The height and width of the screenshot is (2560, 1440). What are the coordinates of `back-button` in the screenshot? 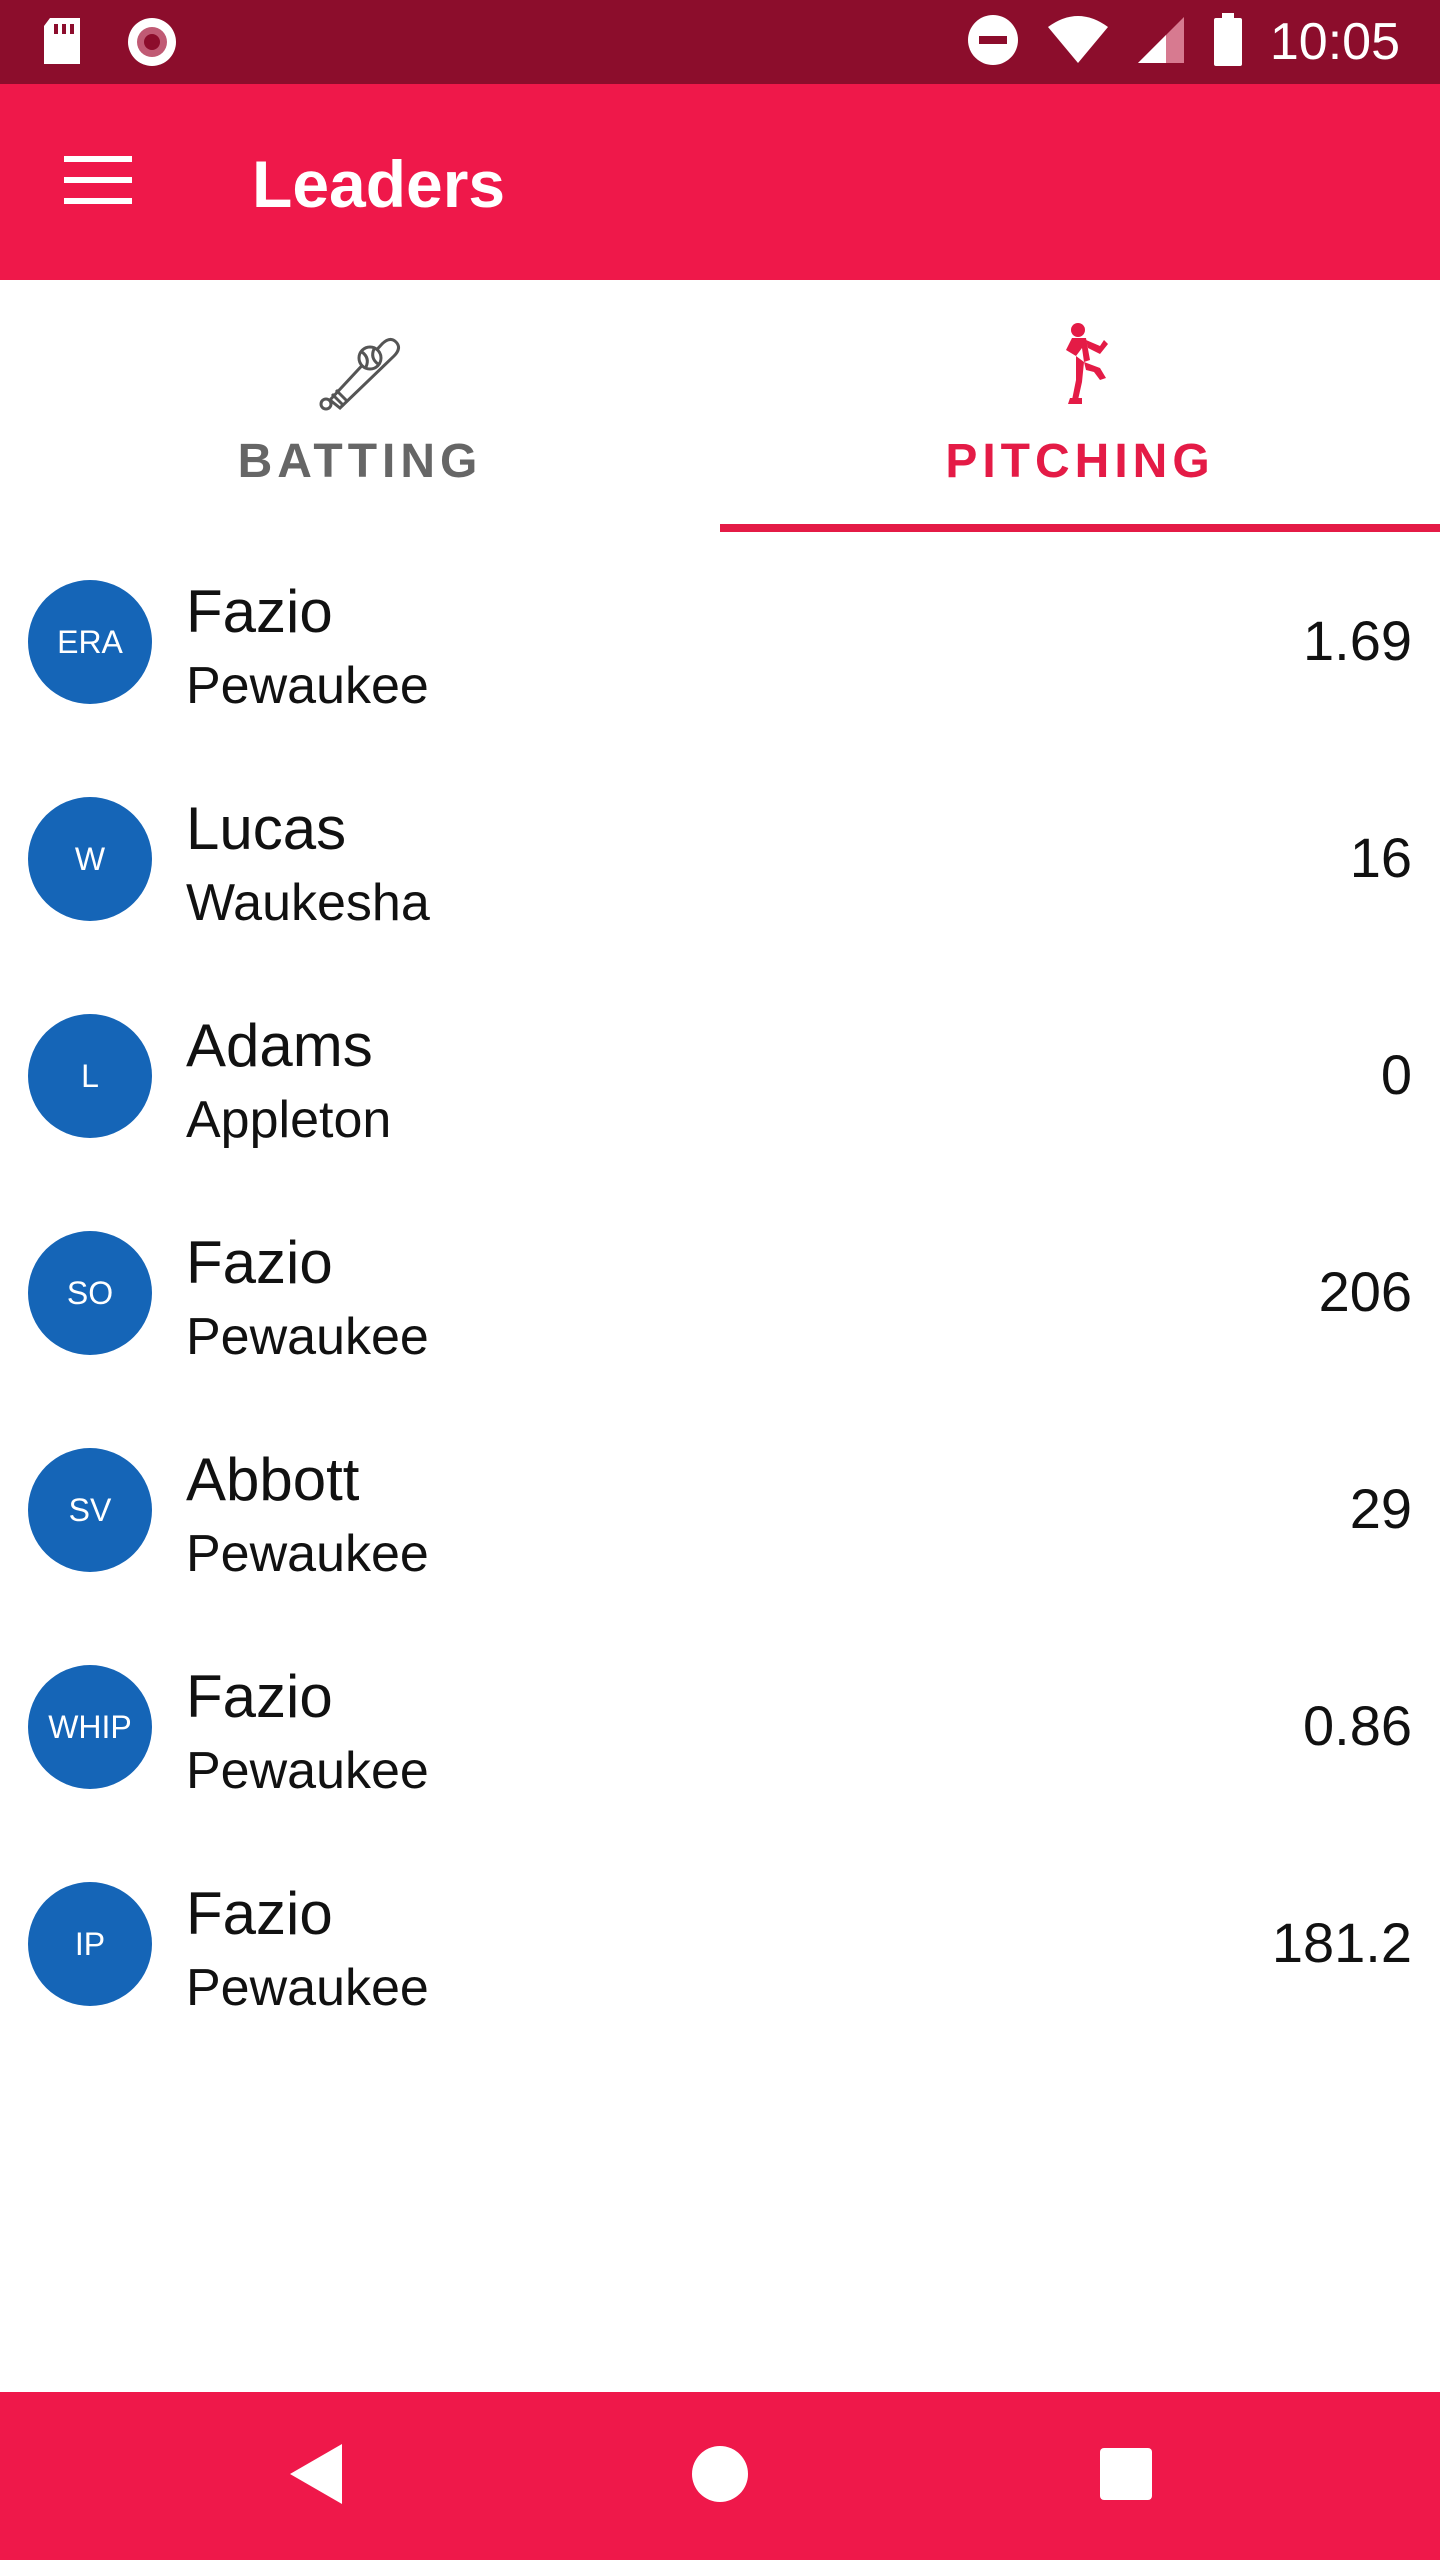 It's located at (316, 2476).